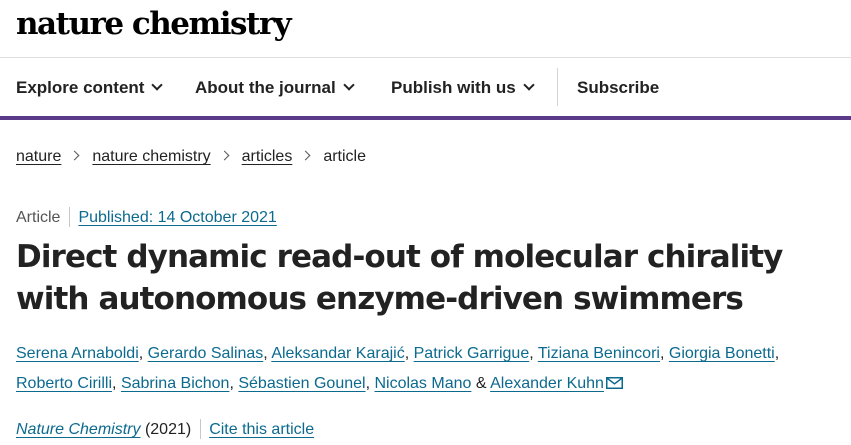 The width and height of the screenshot is (851, 445). Describe the element at coordinates (154, 24) in the screenshot. I see `journal-logo: nature chemistry` at that location.